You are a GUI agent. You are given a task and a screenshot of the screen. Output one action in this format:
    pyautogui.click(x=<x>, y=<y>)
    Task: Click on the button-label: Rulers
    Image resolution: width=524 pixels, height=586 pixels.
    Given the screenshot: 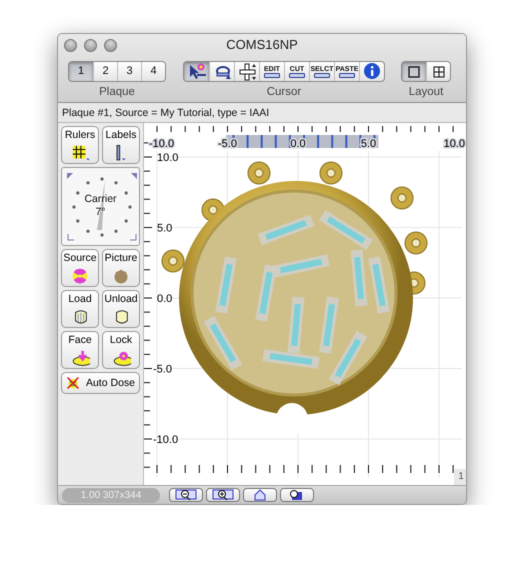 What is the action you would take?
    pyautogui.click(x=80, y=136)
    